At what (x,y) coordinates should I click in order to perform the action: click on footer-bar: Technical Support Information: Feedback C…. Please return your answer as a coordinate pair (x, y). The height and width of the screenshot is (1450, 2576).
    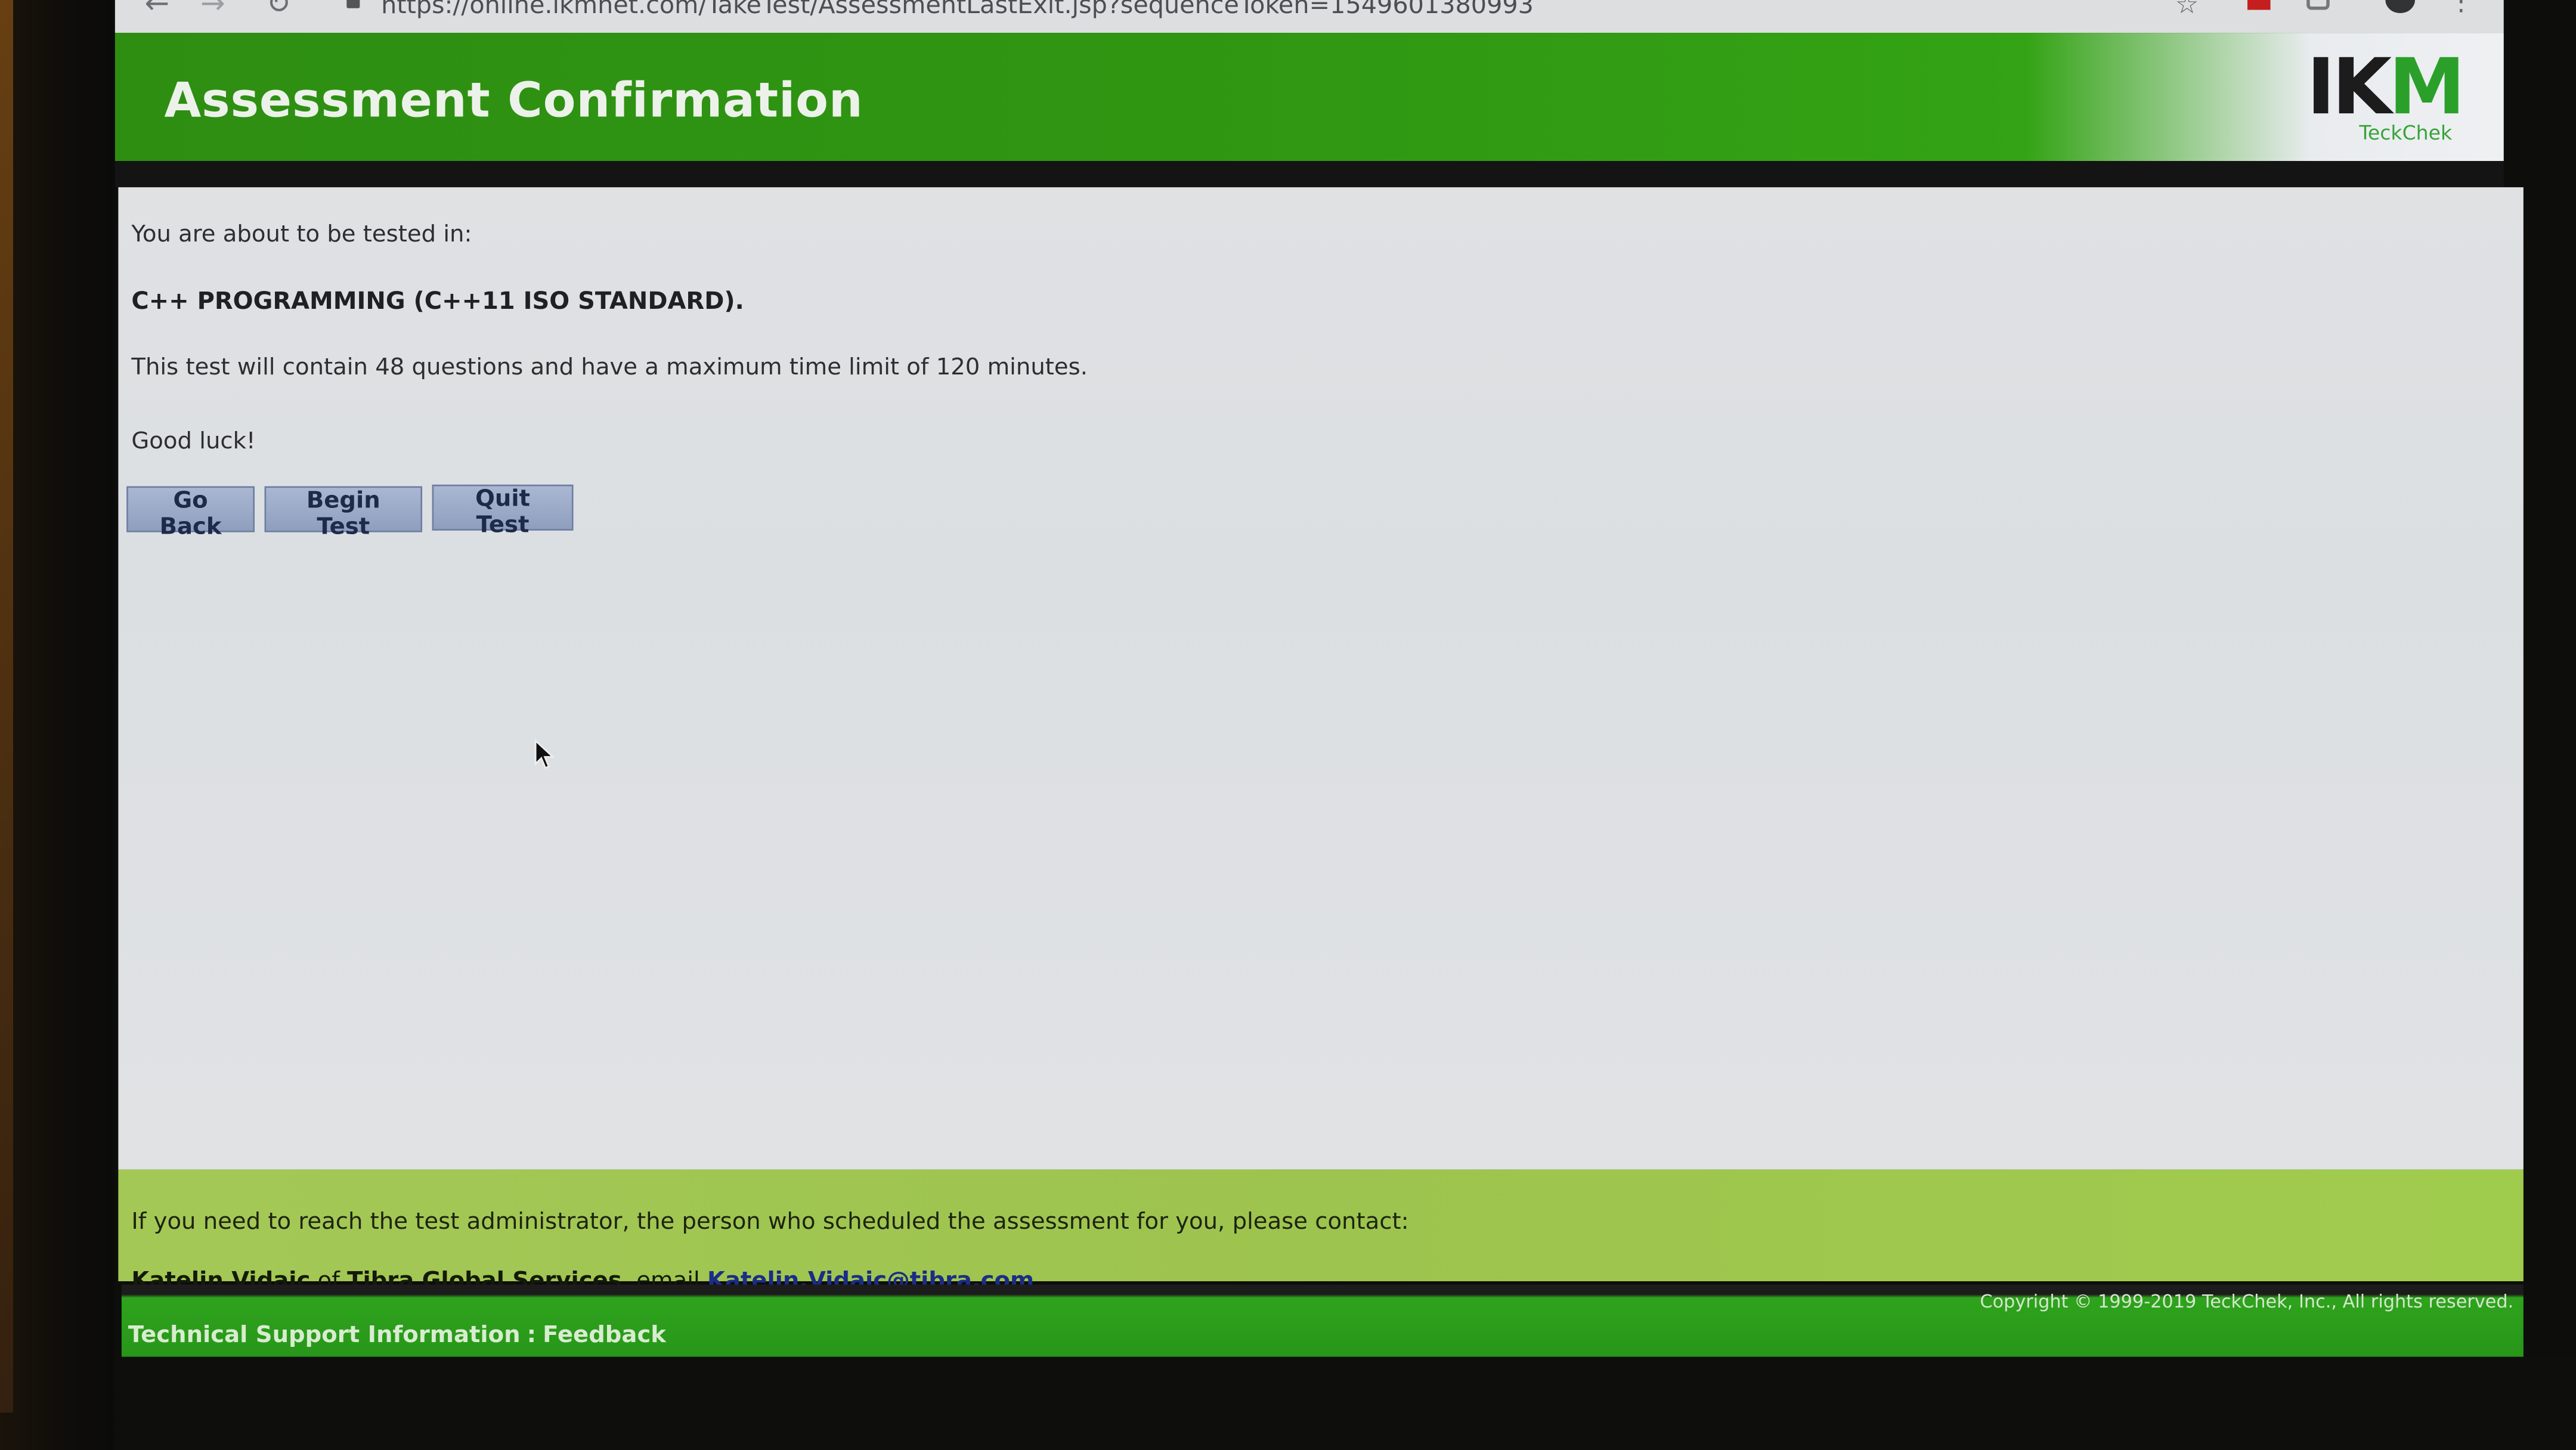
    Looking at the image, I should click on (1323, 1320).